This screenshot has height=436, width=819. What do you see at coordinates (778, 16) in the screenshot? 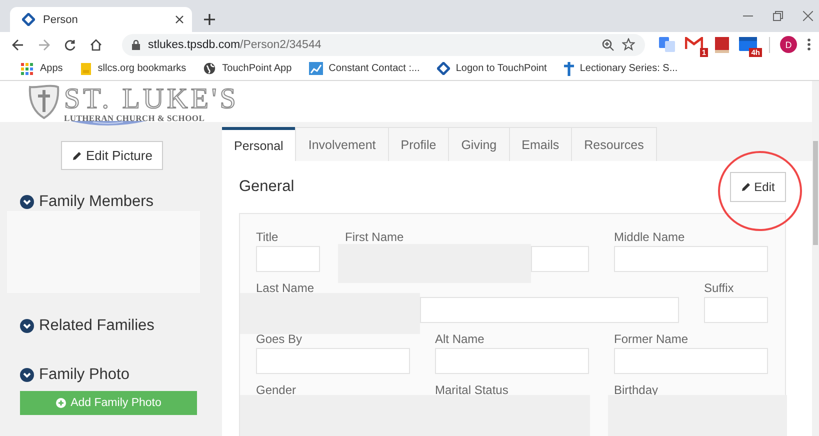
I see `restore-icon` at bounding box center [778, 16].